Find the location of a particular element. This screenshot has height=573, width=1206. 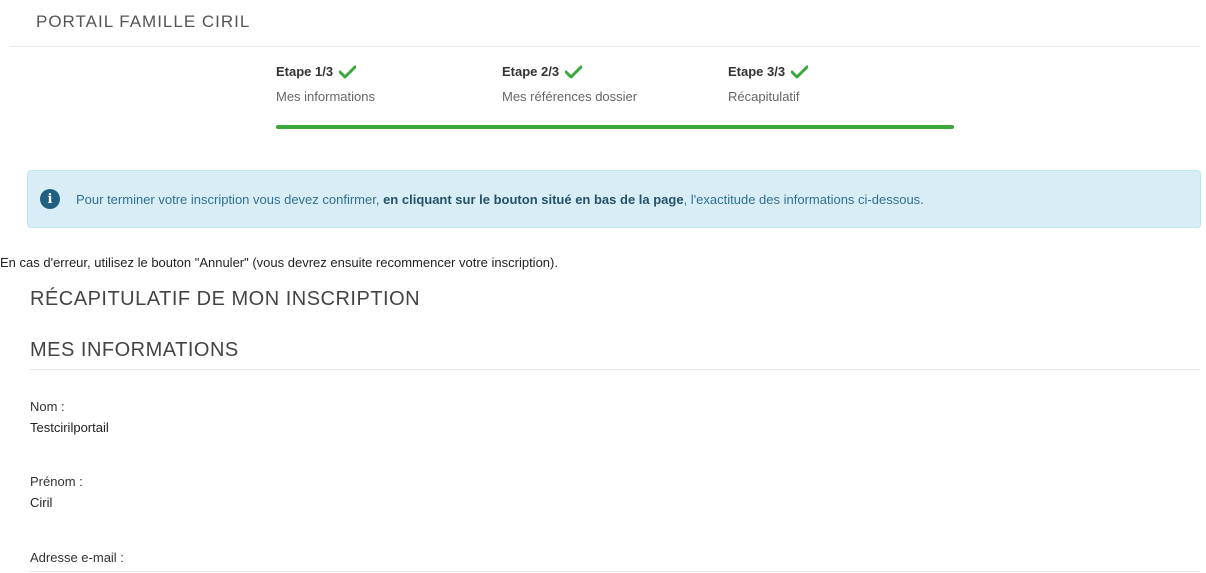

bottom-divider is located at coordinates (615, 571).